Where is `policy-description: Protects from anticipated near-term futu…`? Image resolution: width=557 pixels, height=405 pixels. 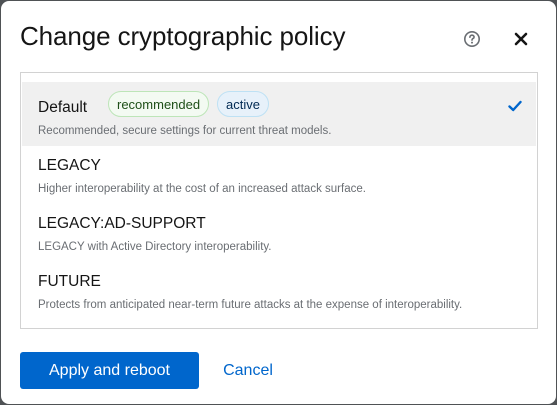
policy-description: Protects from anticipated near-term futu… is located at coordinates (250, 305).